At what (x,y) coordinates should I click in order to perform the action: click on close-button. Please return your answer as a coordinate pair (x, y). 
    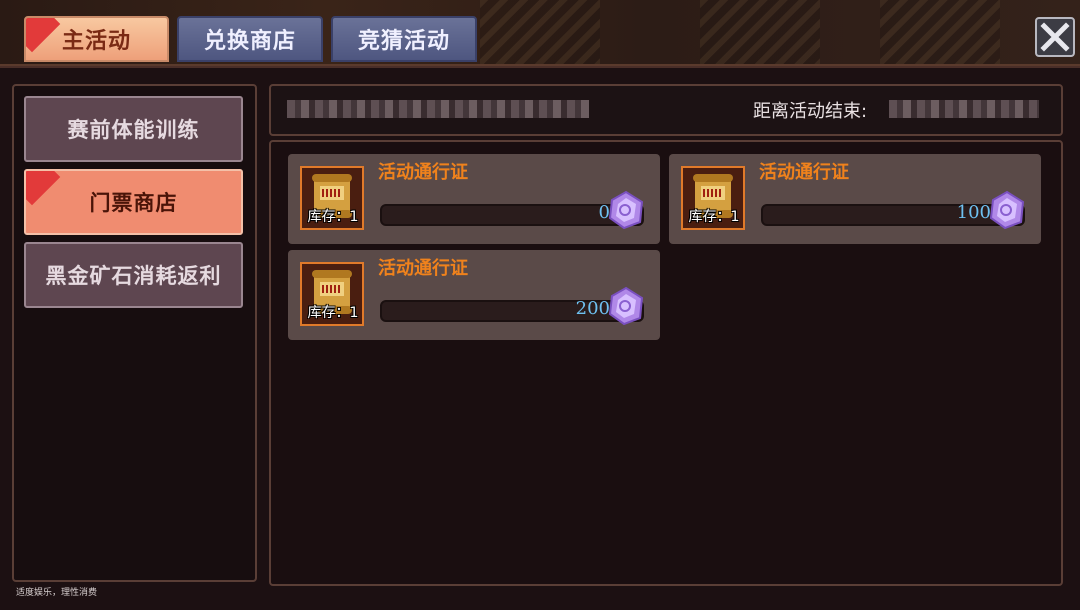
    Looking at the image, I should click on (1055, 37).